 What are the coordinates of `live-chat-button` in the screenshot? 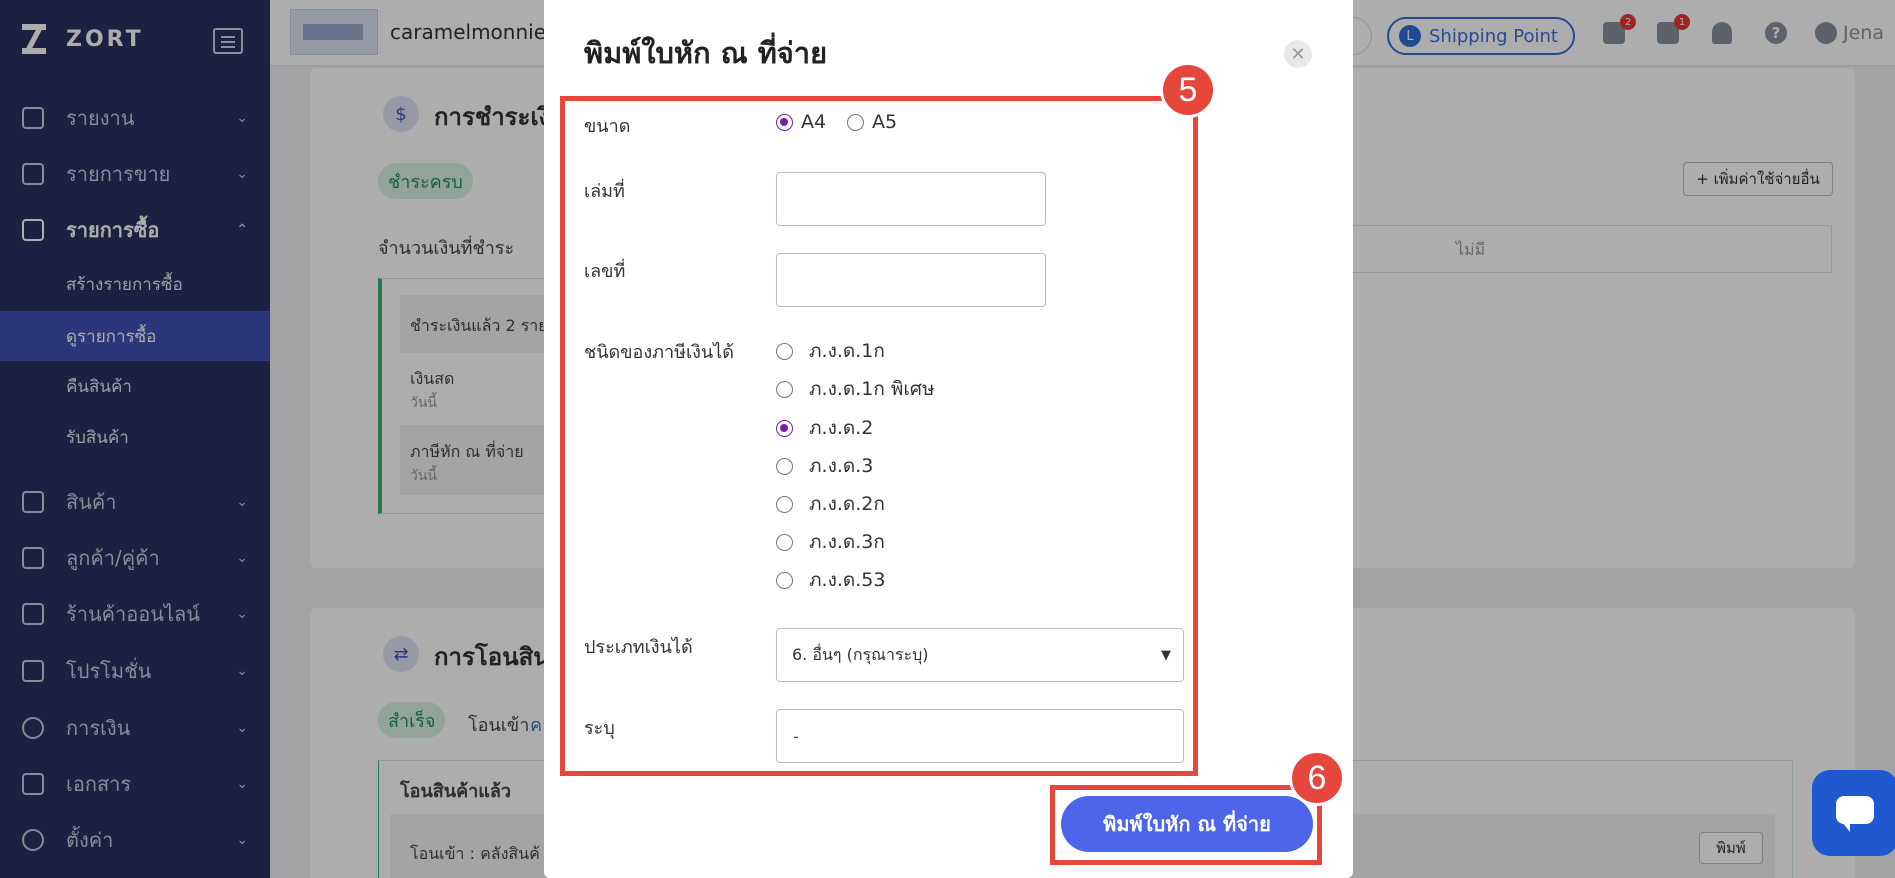 It's located at (1853, 813).